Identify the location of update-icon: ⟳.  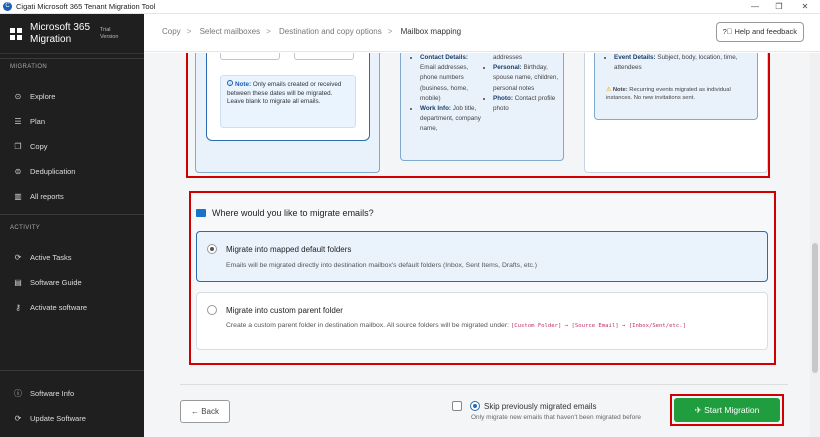
(18, 418).